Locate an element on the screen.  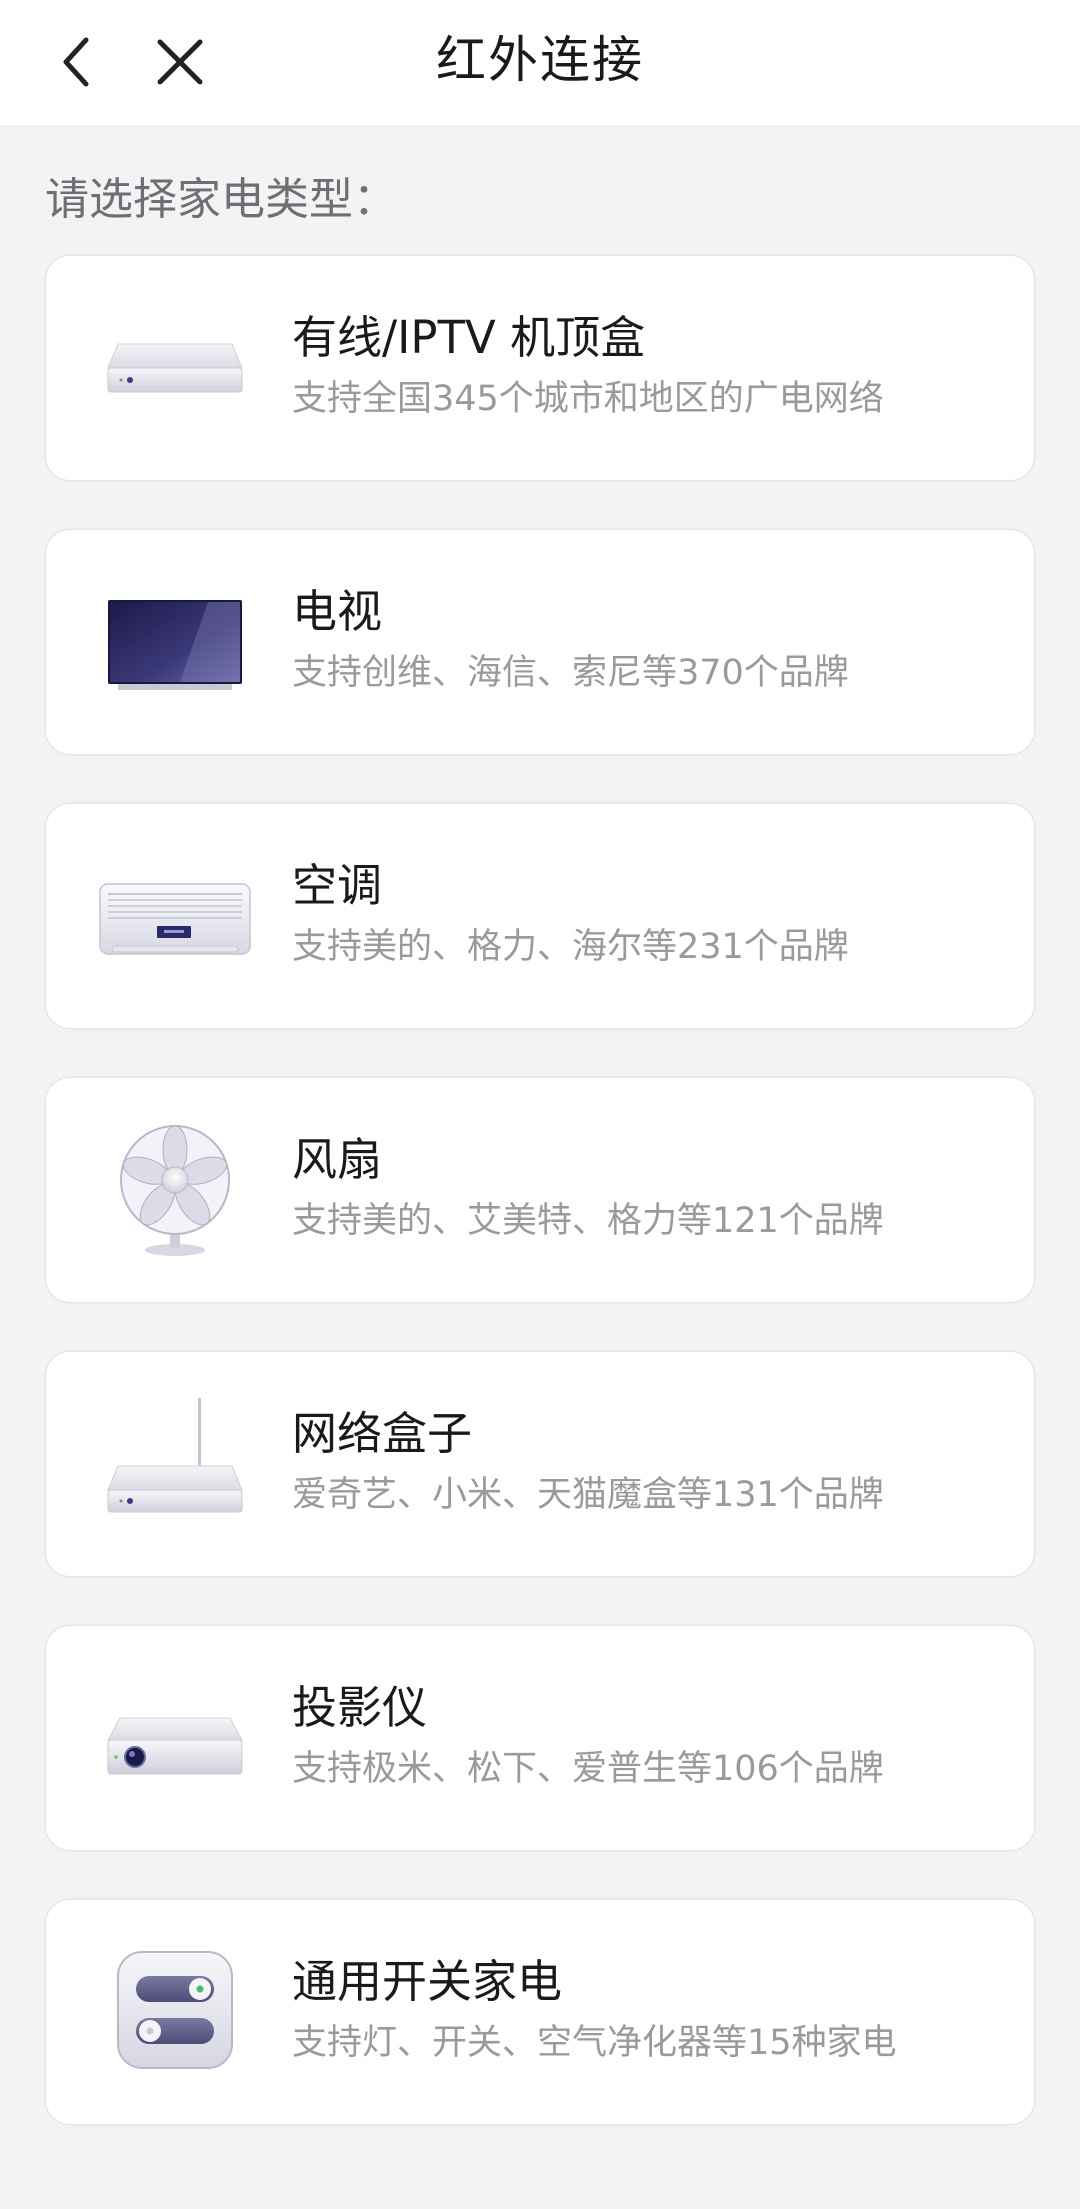
device-subtitle: 支持灯、开关、空气净化器等15种家电 is located at coordinates (594, 2043).